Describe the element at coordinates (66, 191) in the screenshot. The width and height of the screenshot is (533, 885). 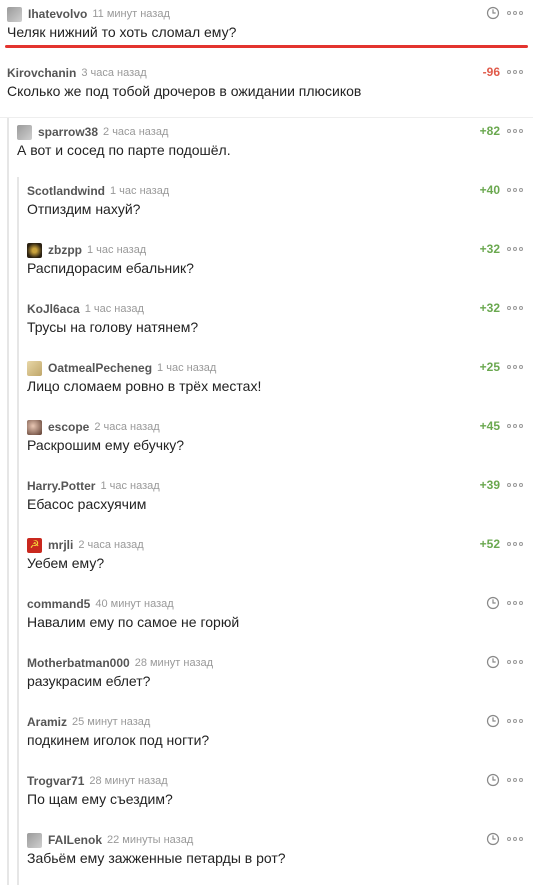
I see `comment-author: Scotlandwind` at that location.